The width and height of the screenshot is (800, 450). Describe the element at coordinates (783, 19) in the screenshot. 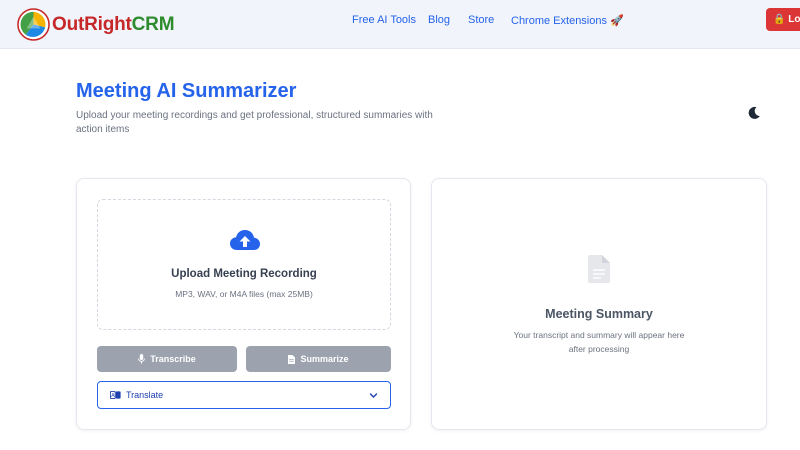

I see `logout-button: 🔒 Log` at that location.